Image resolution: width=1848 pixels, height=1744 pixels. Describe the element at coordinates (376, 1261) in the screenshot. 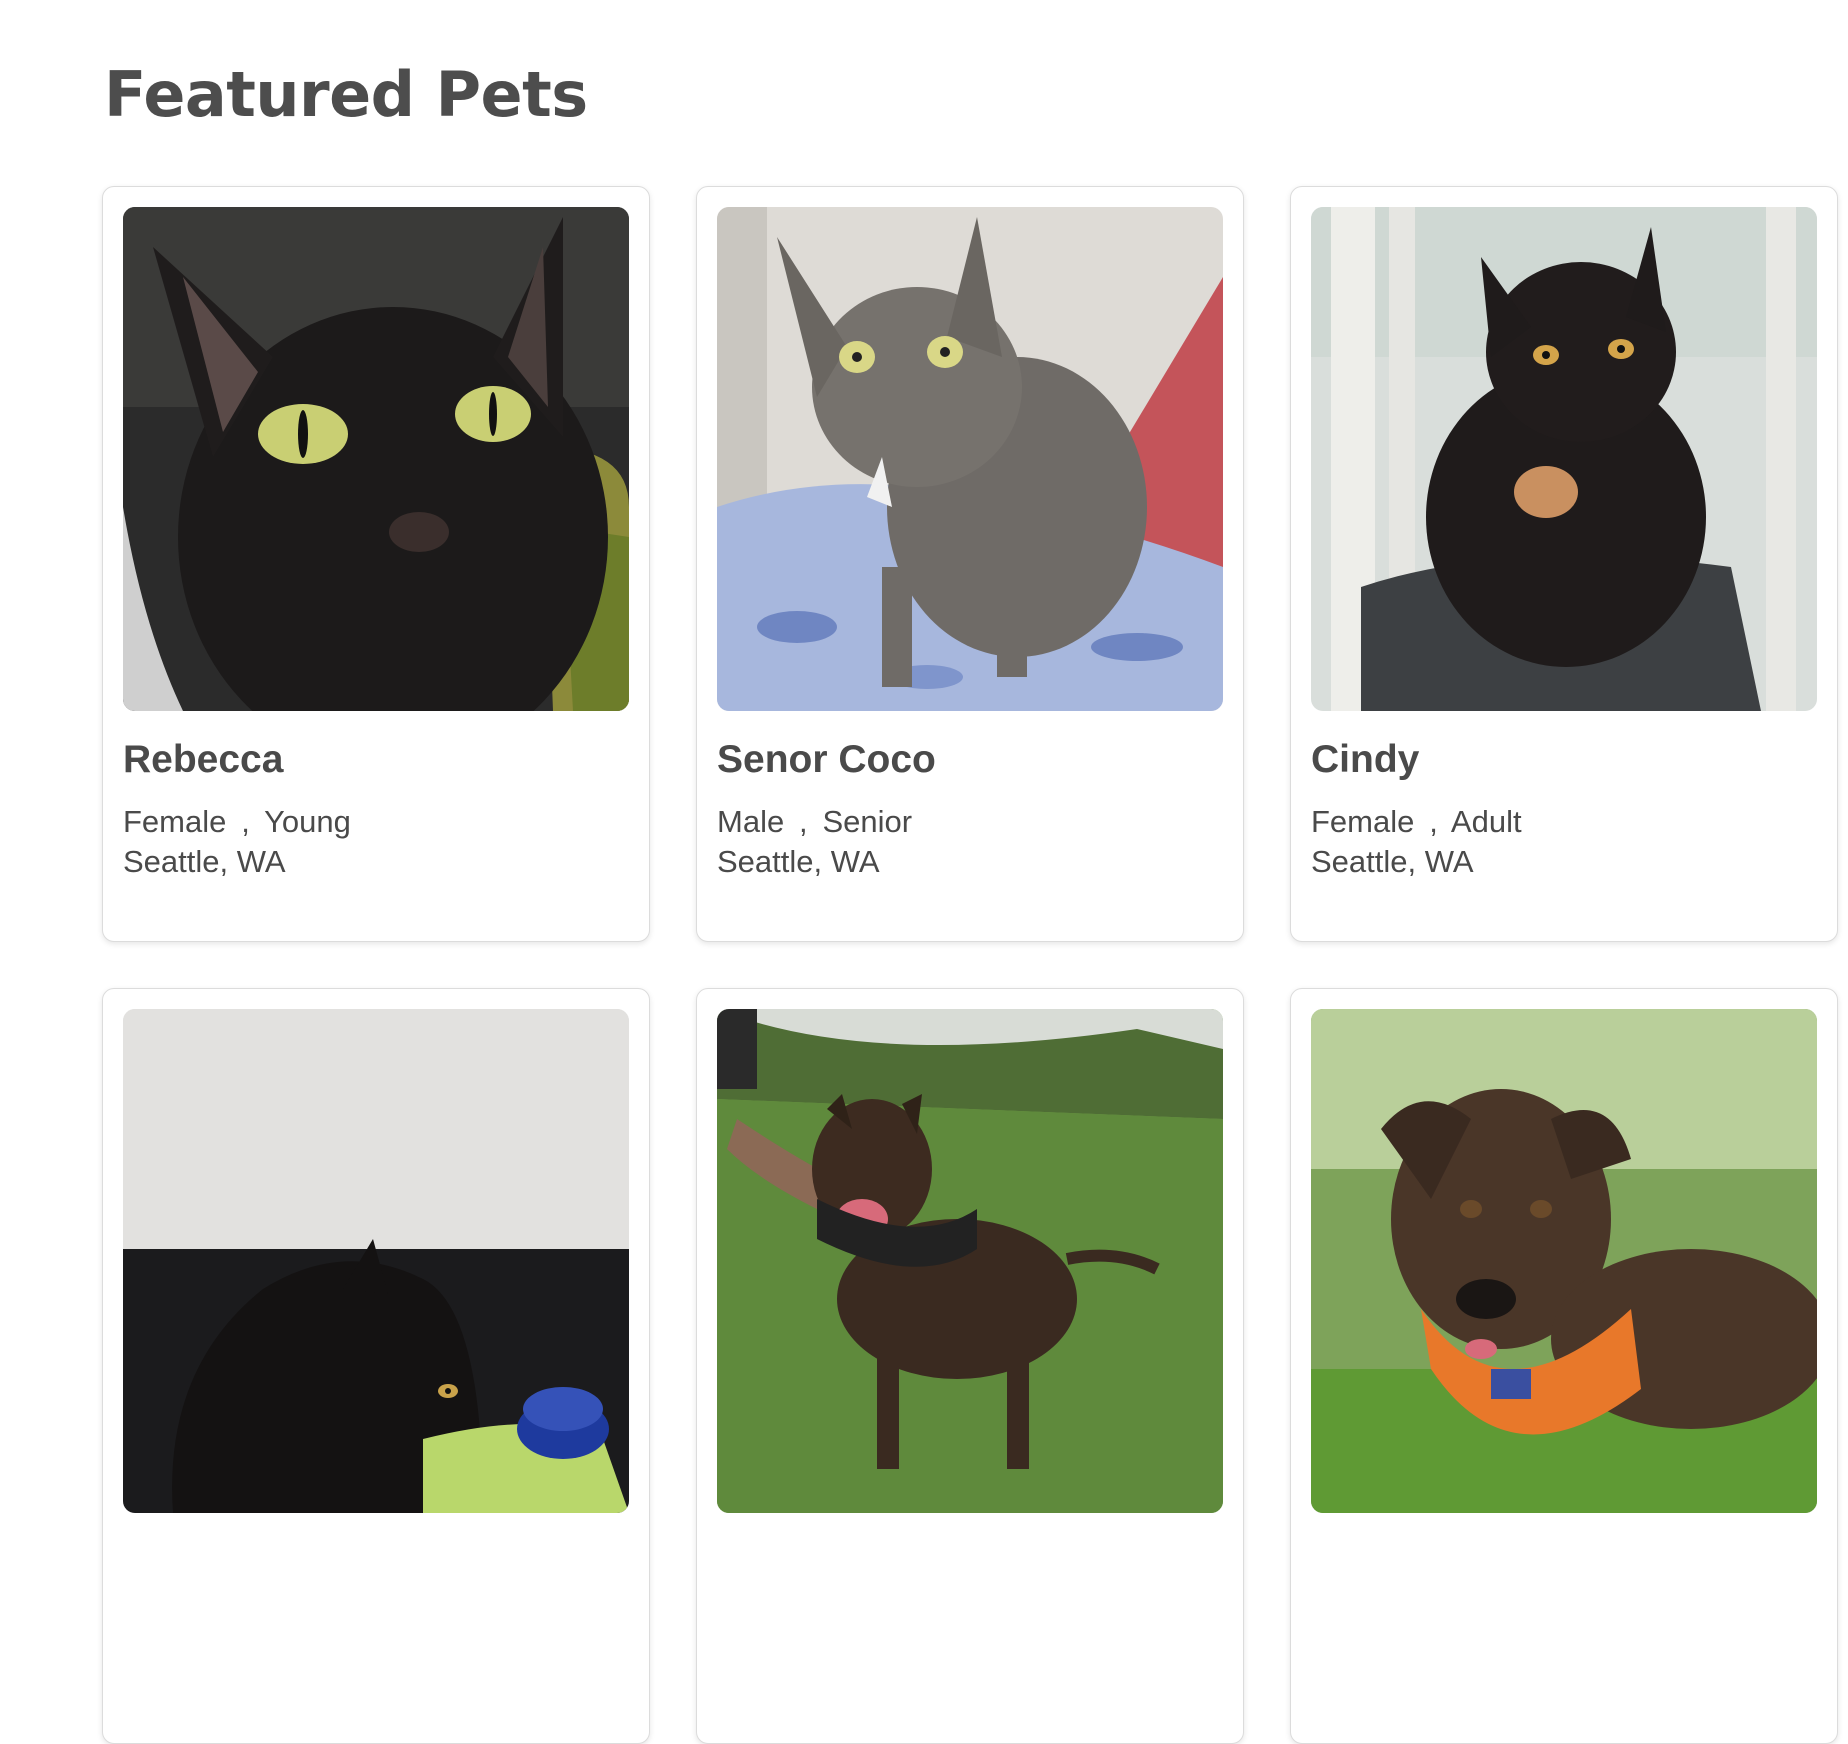

I see `black-cat-bowl-photo` at that location.